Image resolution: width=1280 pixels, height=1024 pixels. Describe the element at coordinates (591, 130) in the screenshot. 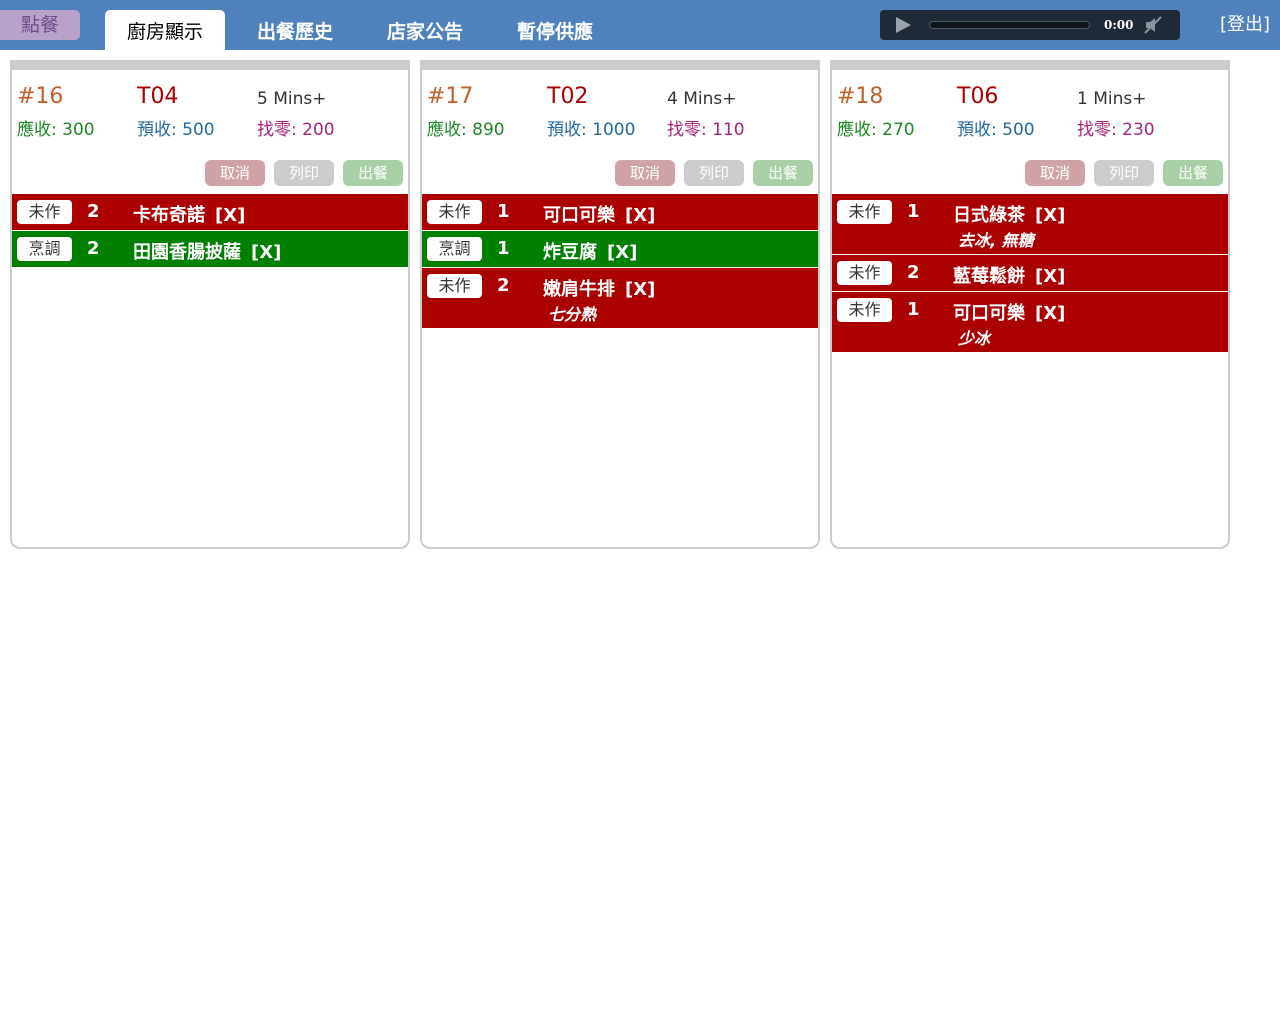

I see `amount-prepaid: 預收: 1000` at that location.